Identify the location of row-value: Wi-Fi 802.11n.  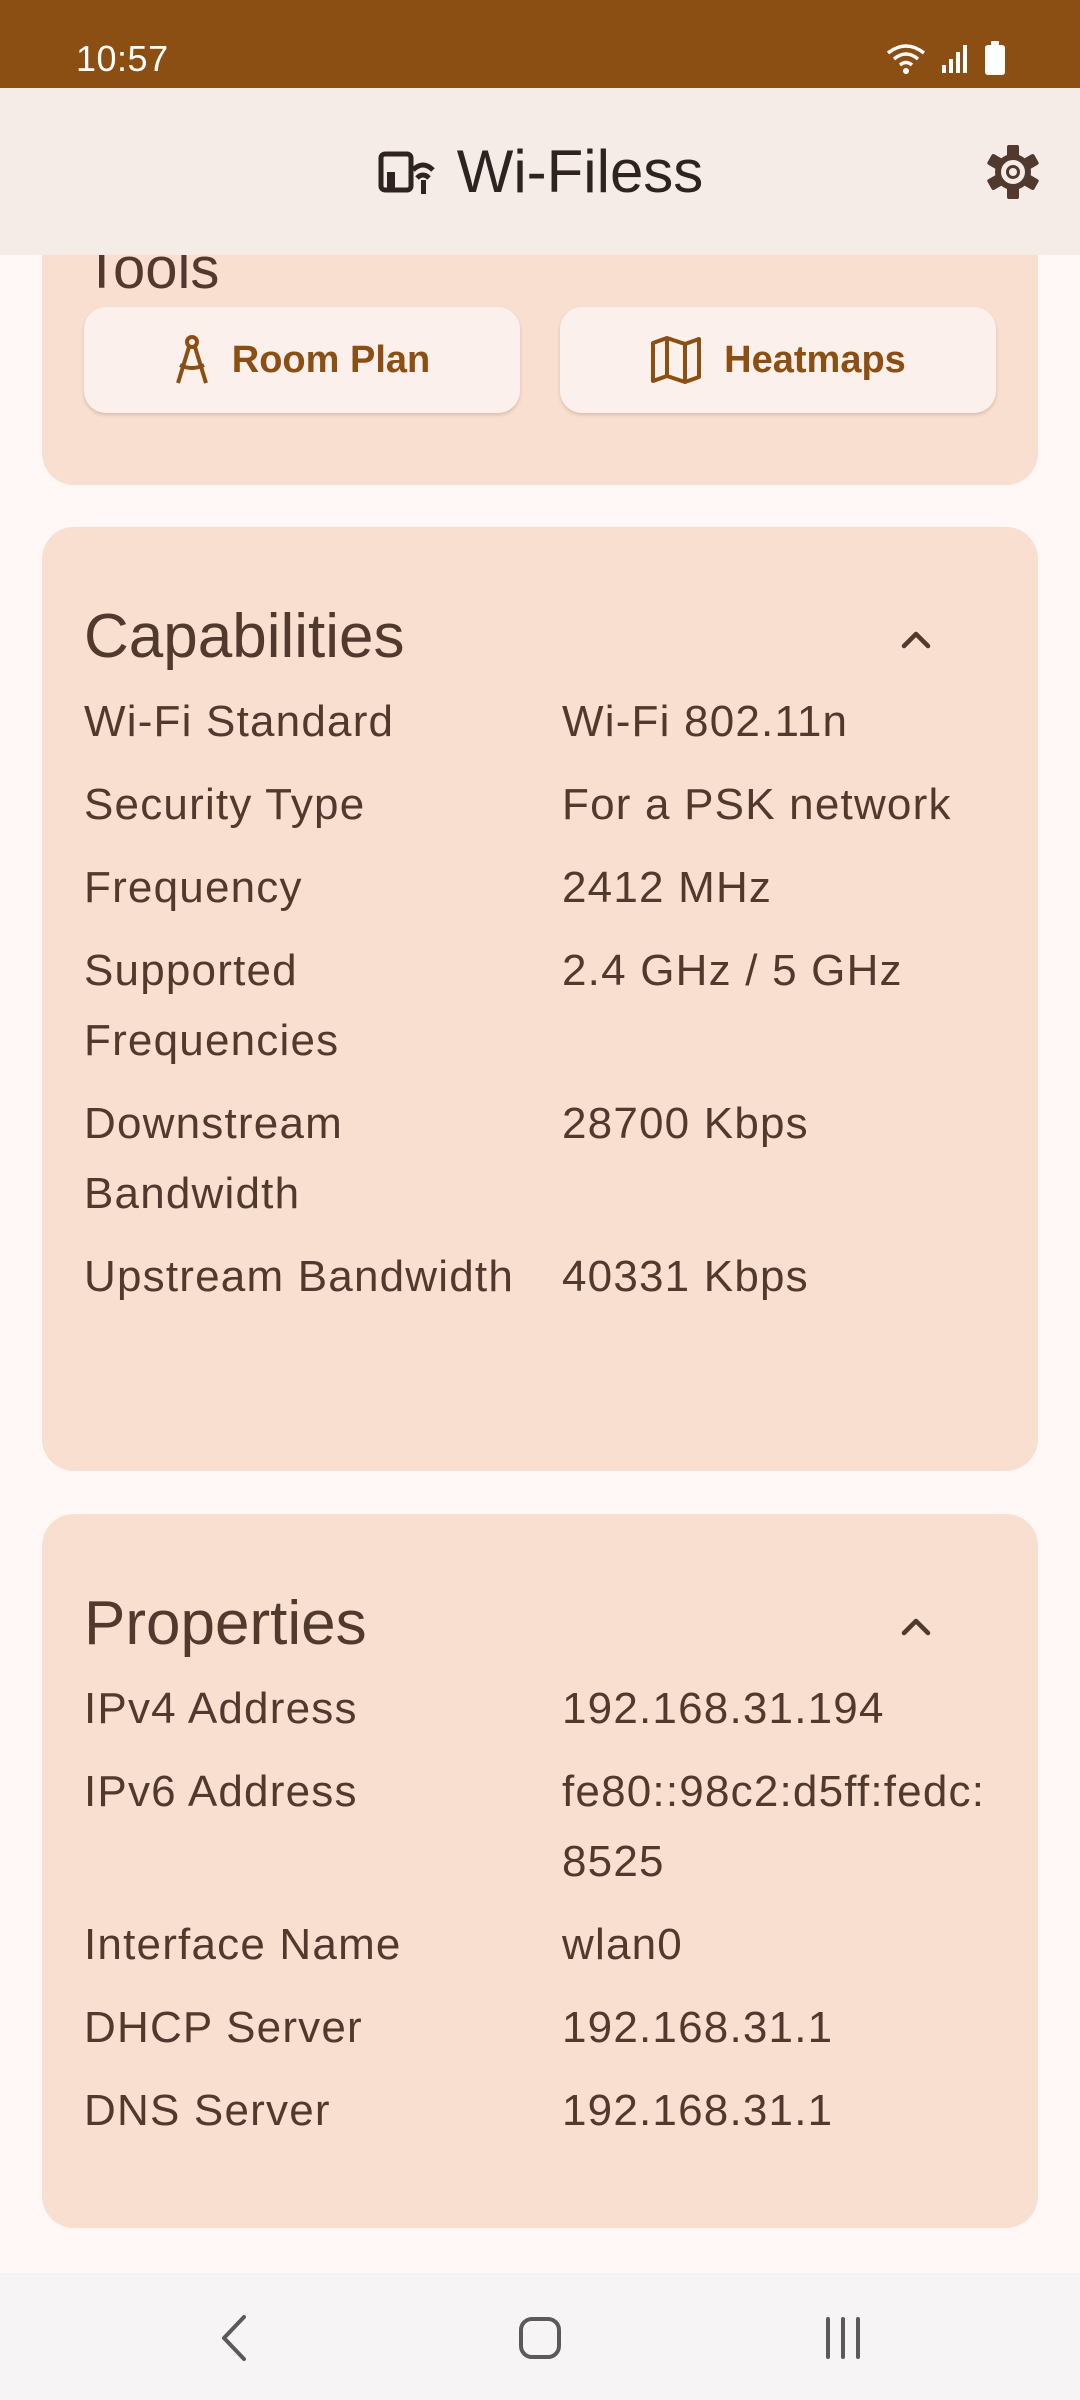
(705, 721).